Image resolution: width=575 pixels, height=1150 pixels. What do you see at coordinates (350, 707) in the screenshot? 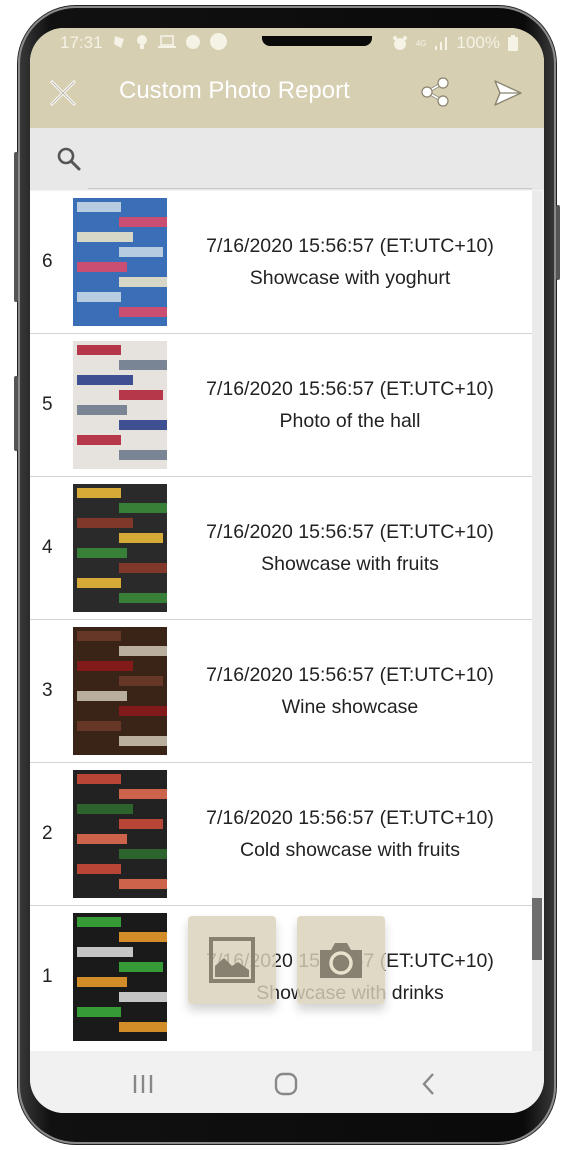
I see `photo-caption: Wine showcase` at bounding box center [350, 707].